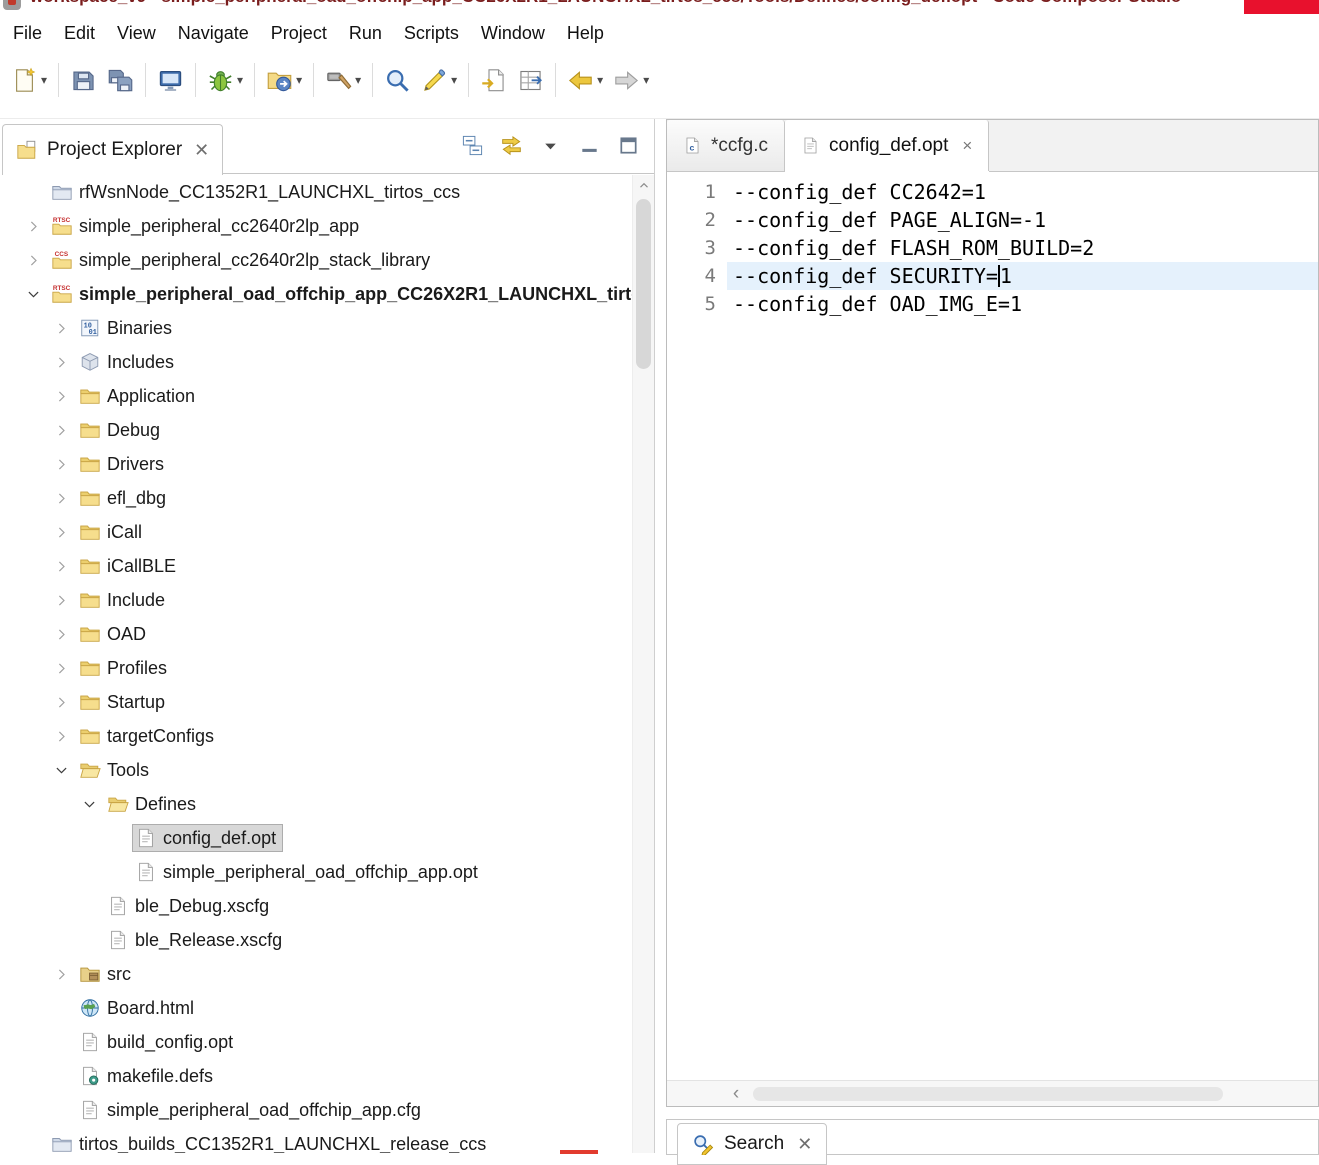  What do you see at coordinates (107, 974) in the screenshot?
I see `tree-entry: src` at bounding box center [107, 974].